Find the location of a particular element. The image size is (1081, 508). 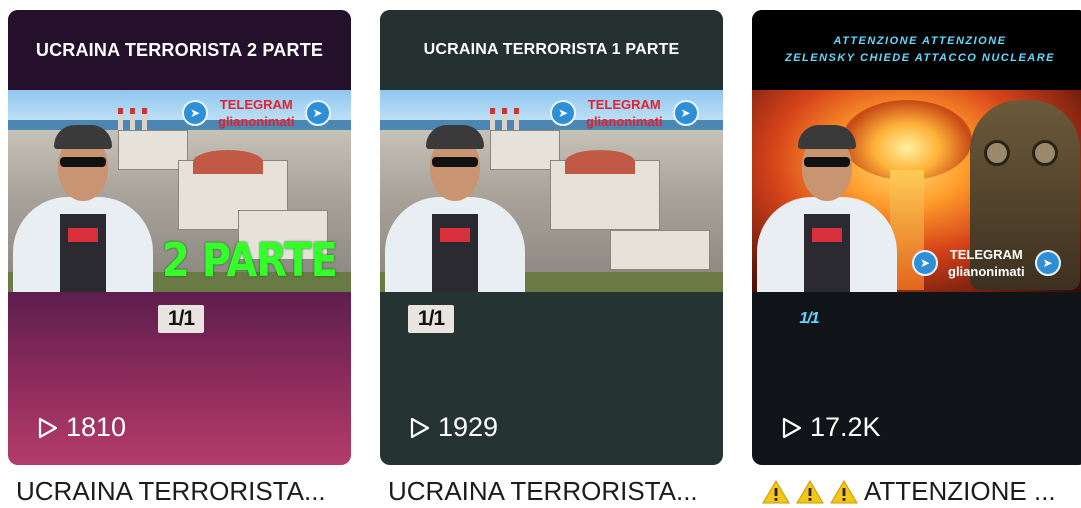

thumbnail-title-bar: UCRAINA TERRORISTA 1 PARTE is located at coordinates (551, 50).